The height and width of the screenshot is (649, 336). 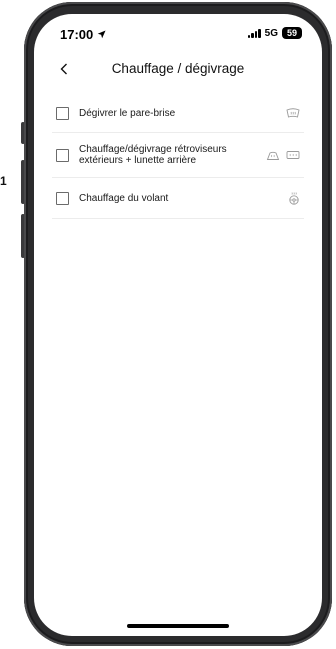 I want to click on steering-wheel-heat-icon, so click(x=294, y=198).